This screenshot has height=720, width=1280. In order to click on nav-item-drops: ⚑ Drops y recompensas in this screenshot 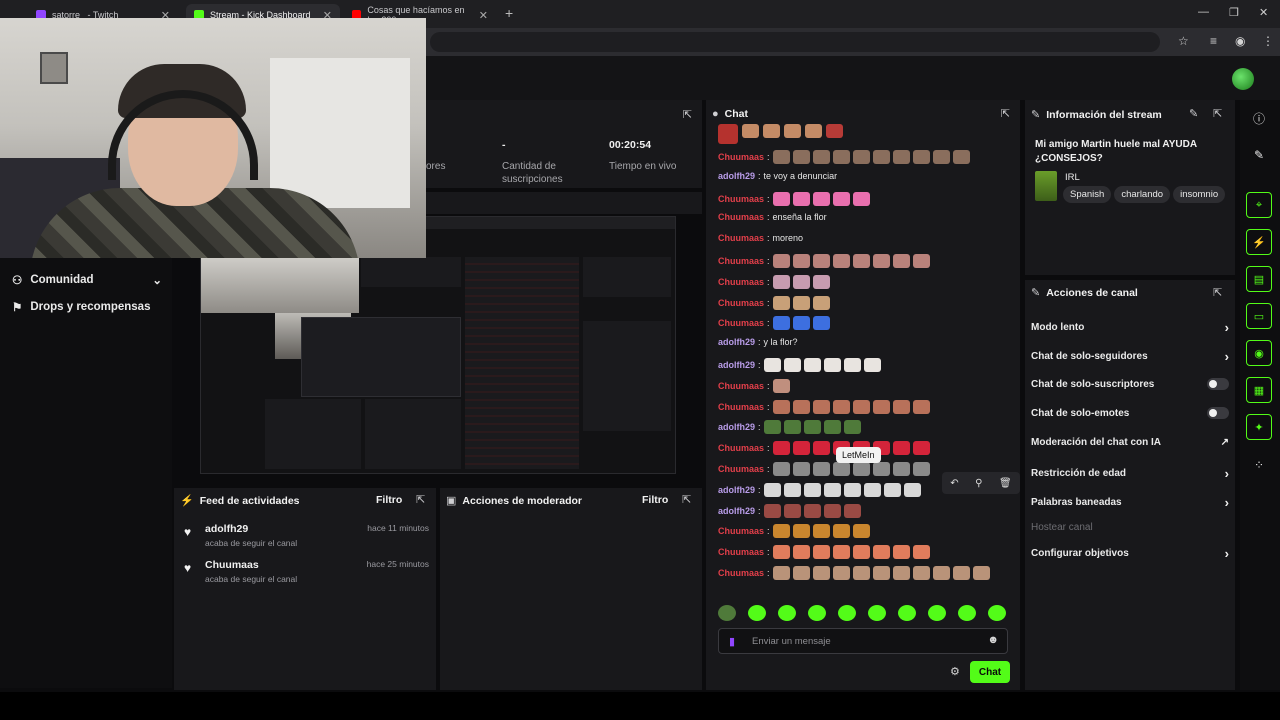, I will do `click(81, 307)`.